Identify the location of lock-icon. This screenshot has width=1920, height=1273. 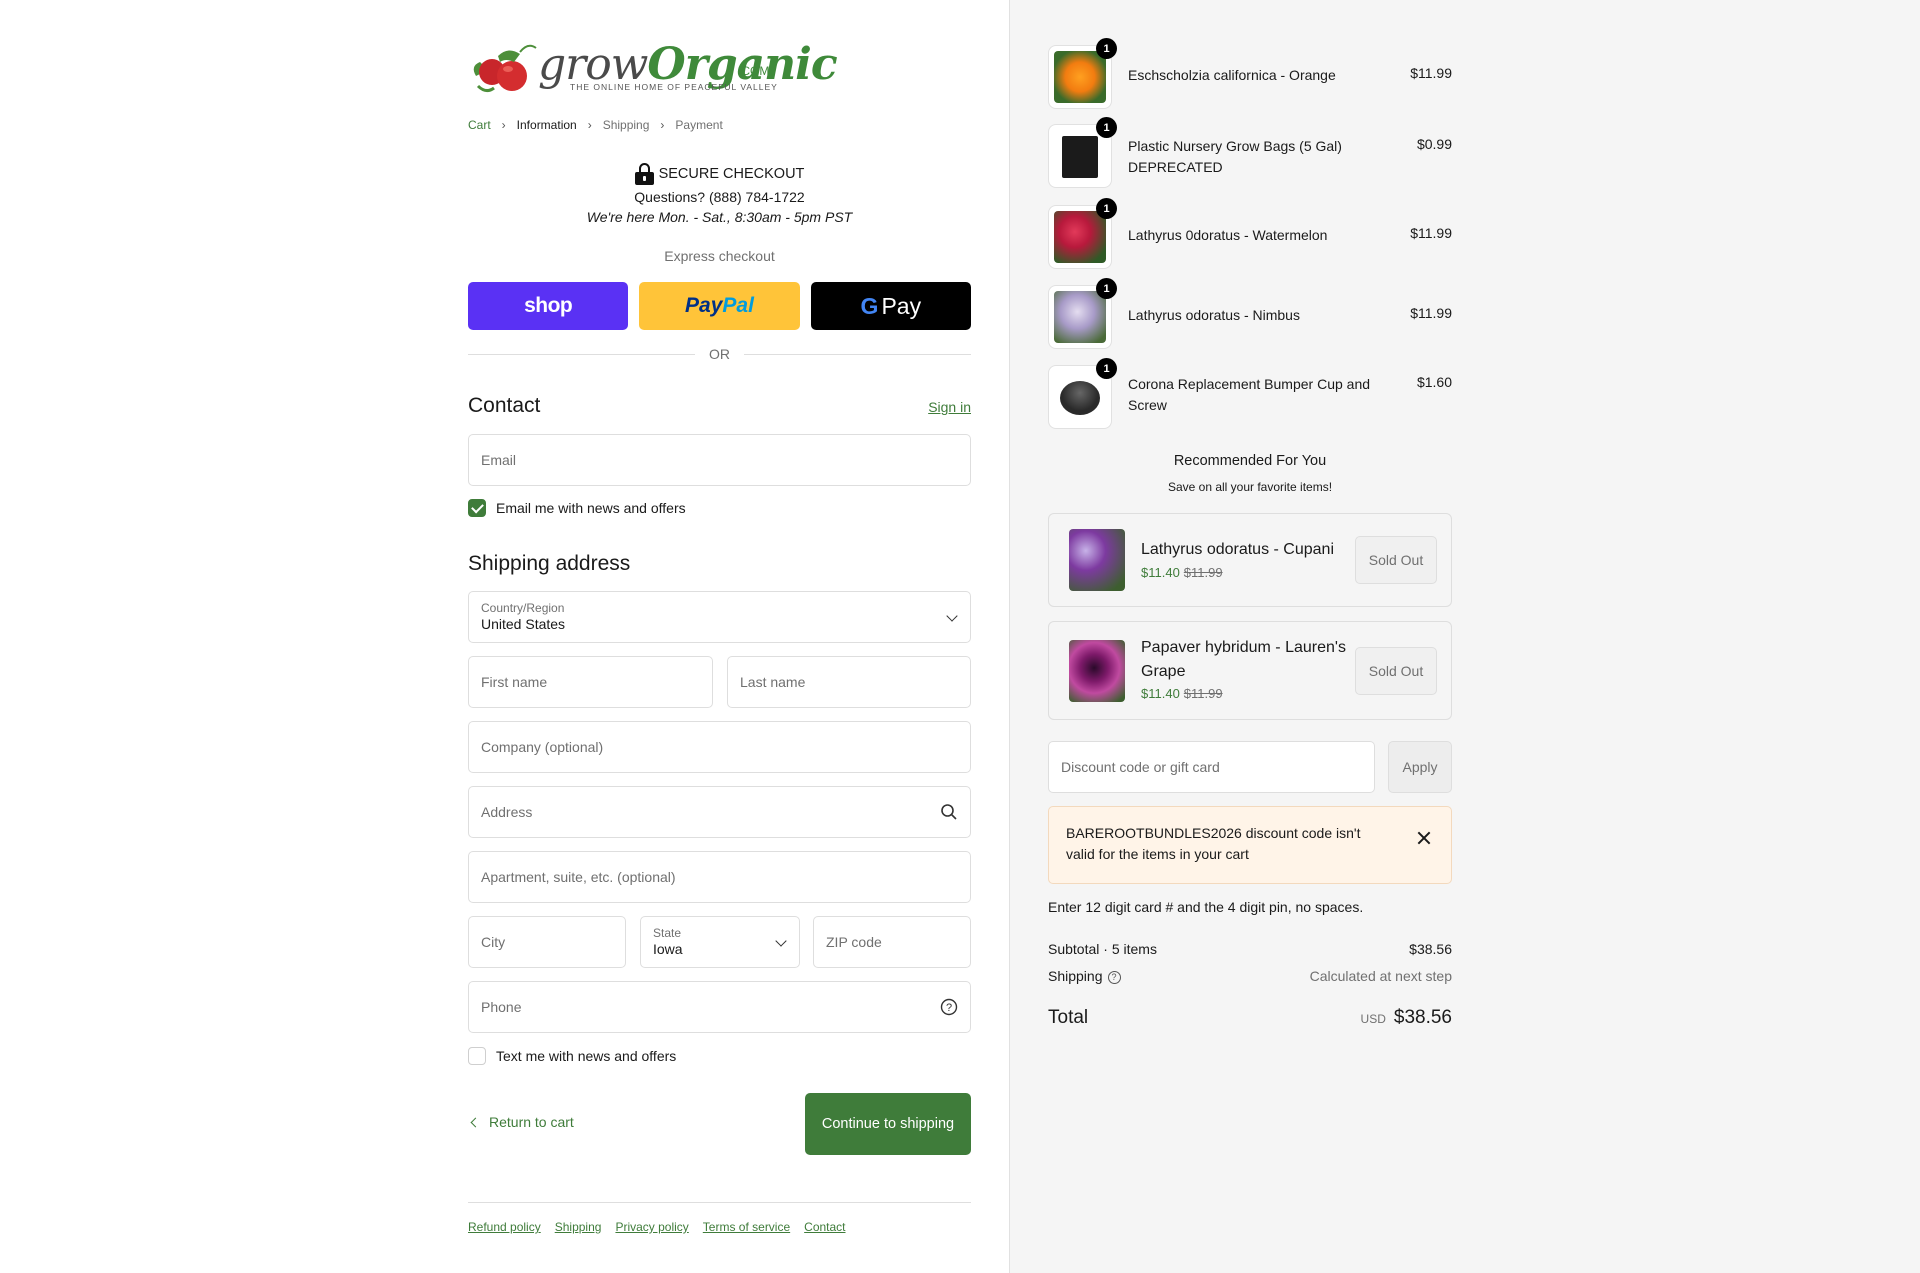
(644, 174).